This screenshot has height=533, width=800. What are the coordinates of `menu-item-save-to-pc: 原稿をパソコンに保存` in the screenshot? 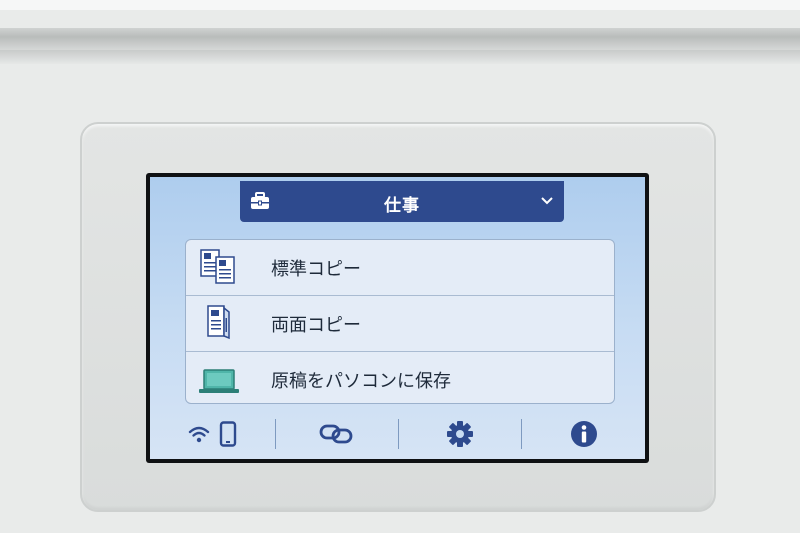 It's located at (400, 379).